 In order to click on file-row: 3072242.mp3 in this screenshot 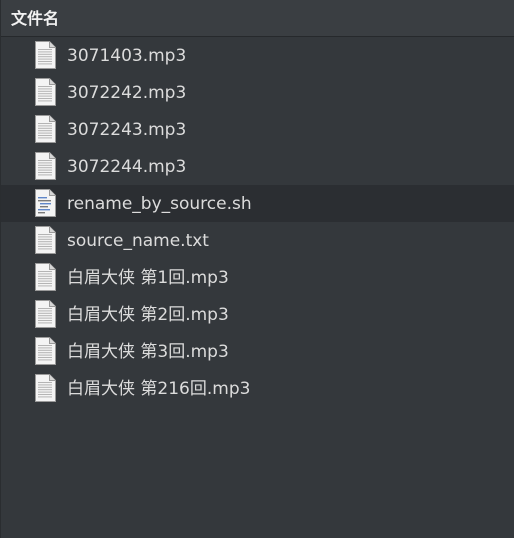, I will do `click(257, 92)`.